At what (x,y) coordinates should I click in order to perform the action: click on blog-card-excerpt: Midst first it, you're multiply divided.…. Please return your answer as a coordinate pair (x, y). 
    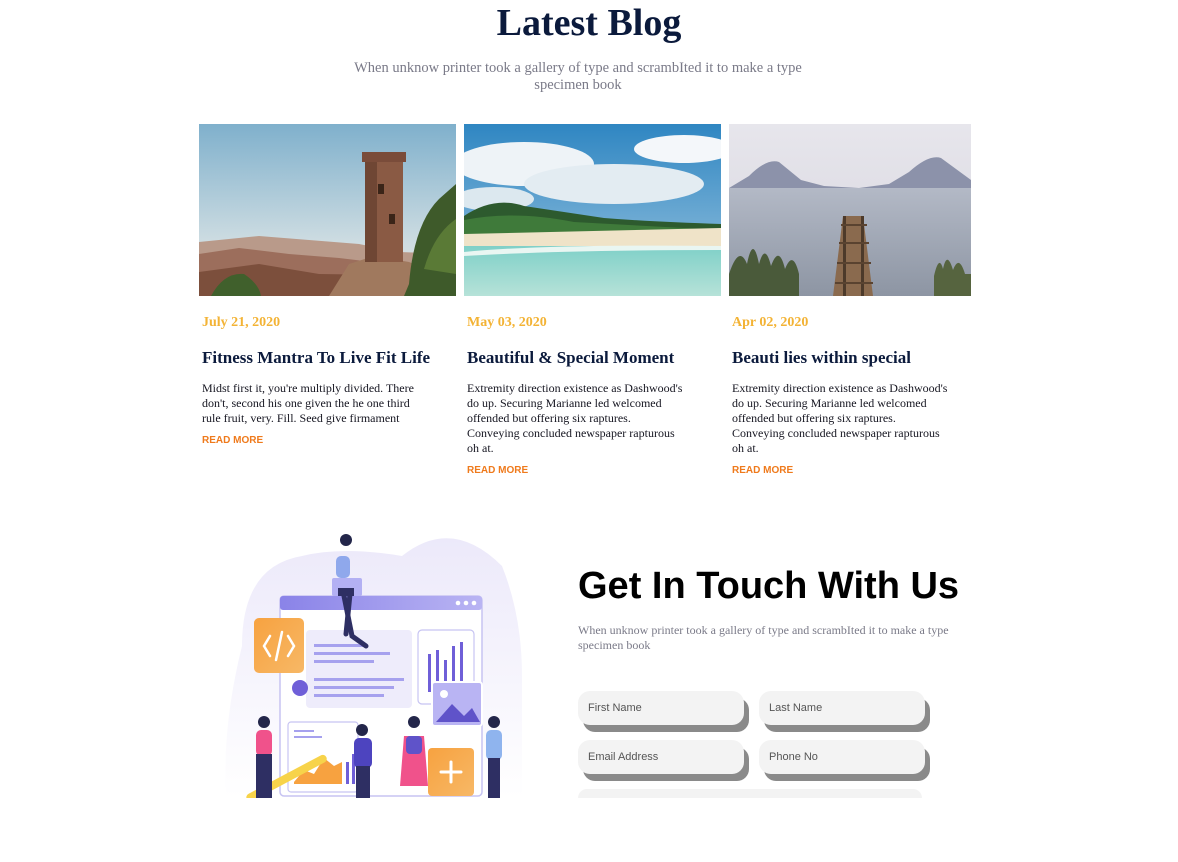
    Looking at the image, I should click on (308, 403).